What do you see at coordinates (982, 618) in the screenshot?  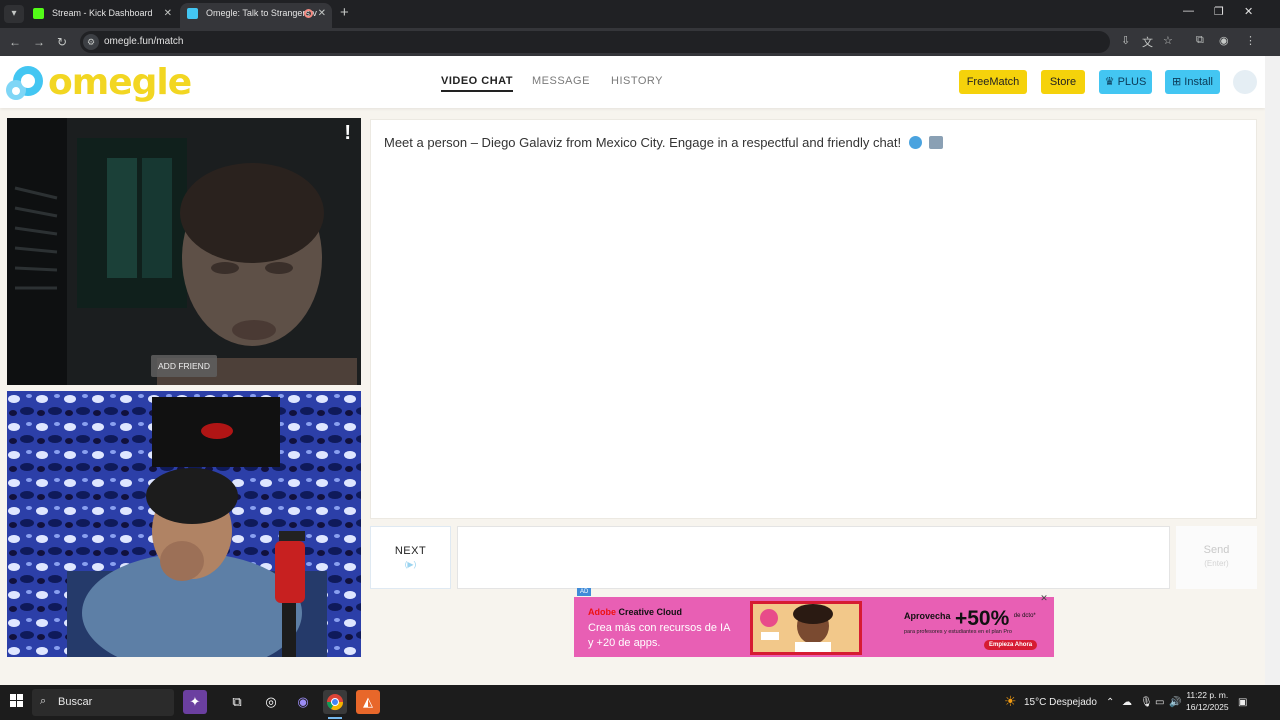 I see `ad-promo-percent: +50%` at bounding box center [982, 618].